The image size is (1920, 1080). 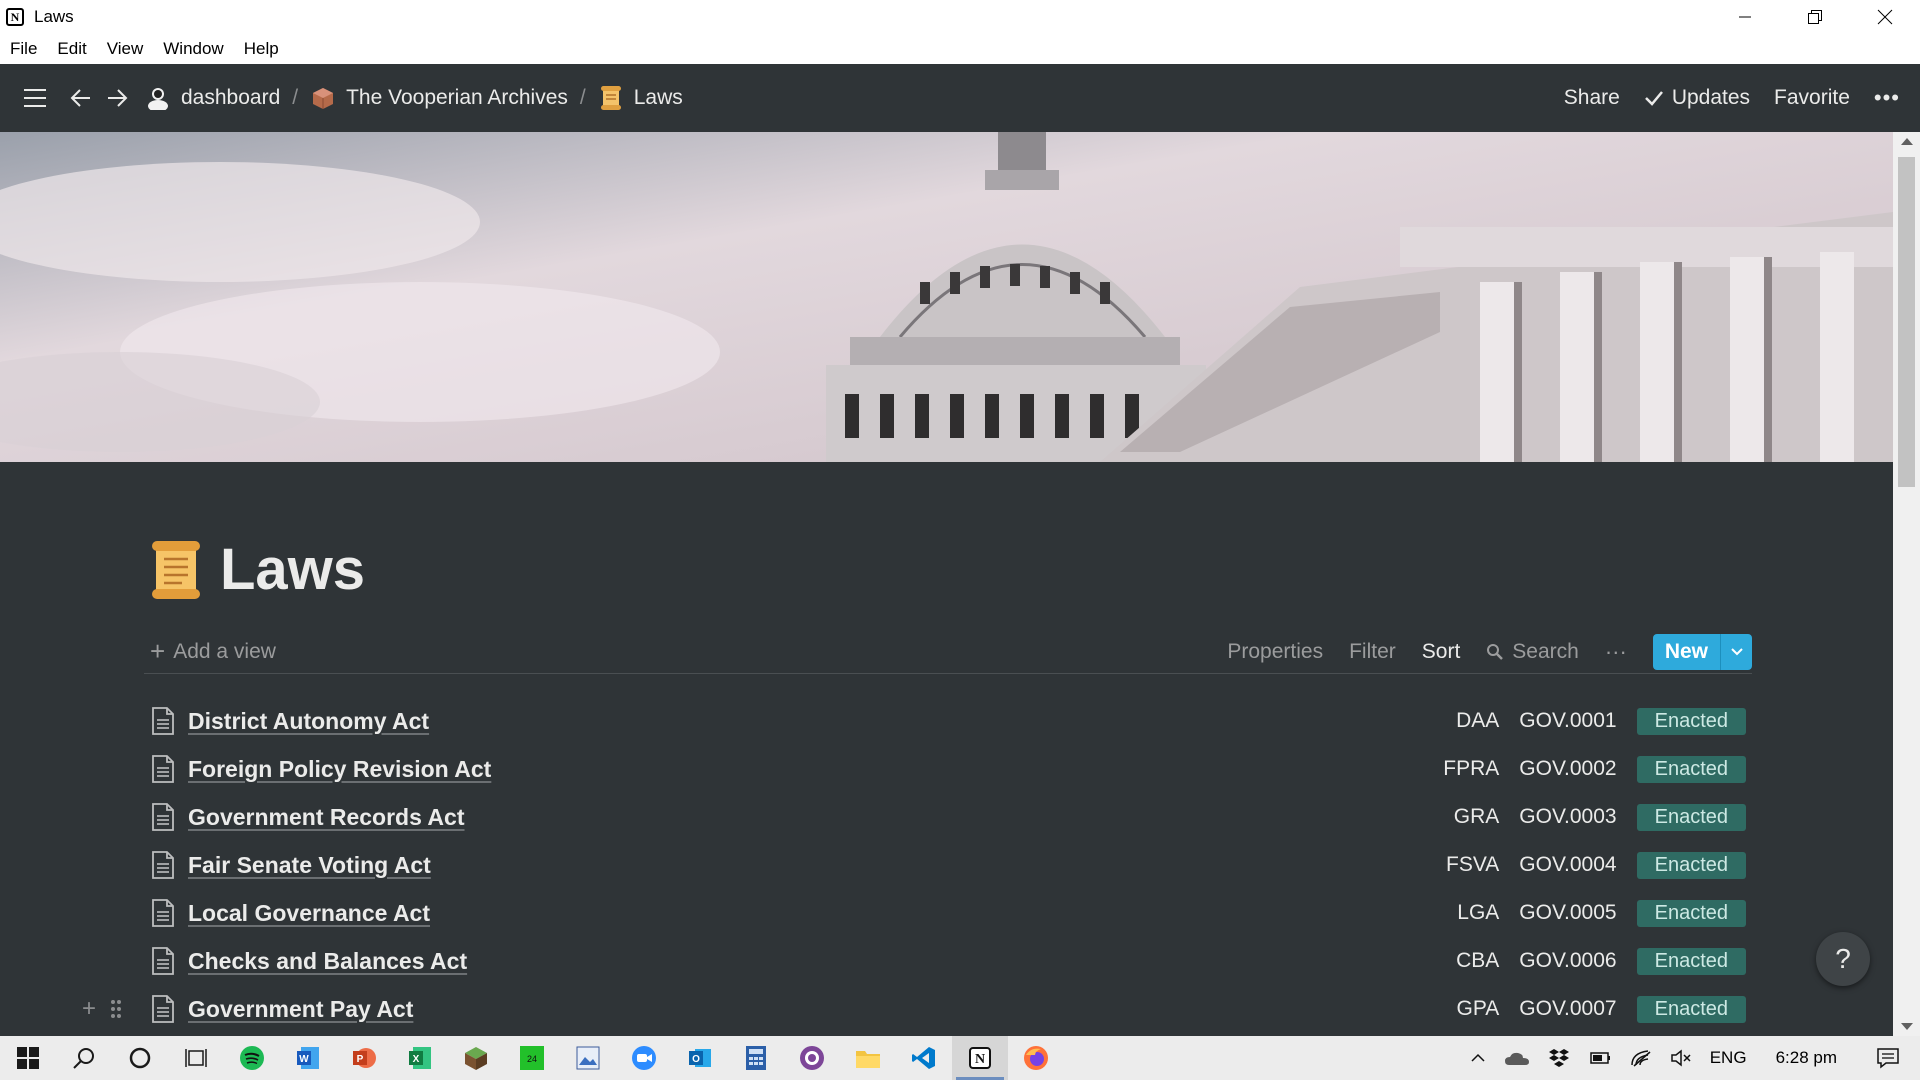 What do you see at coordinates (35, 98) in the screenshot?
I see `sidebar-toggle-button` at bounding box center [35, 98].